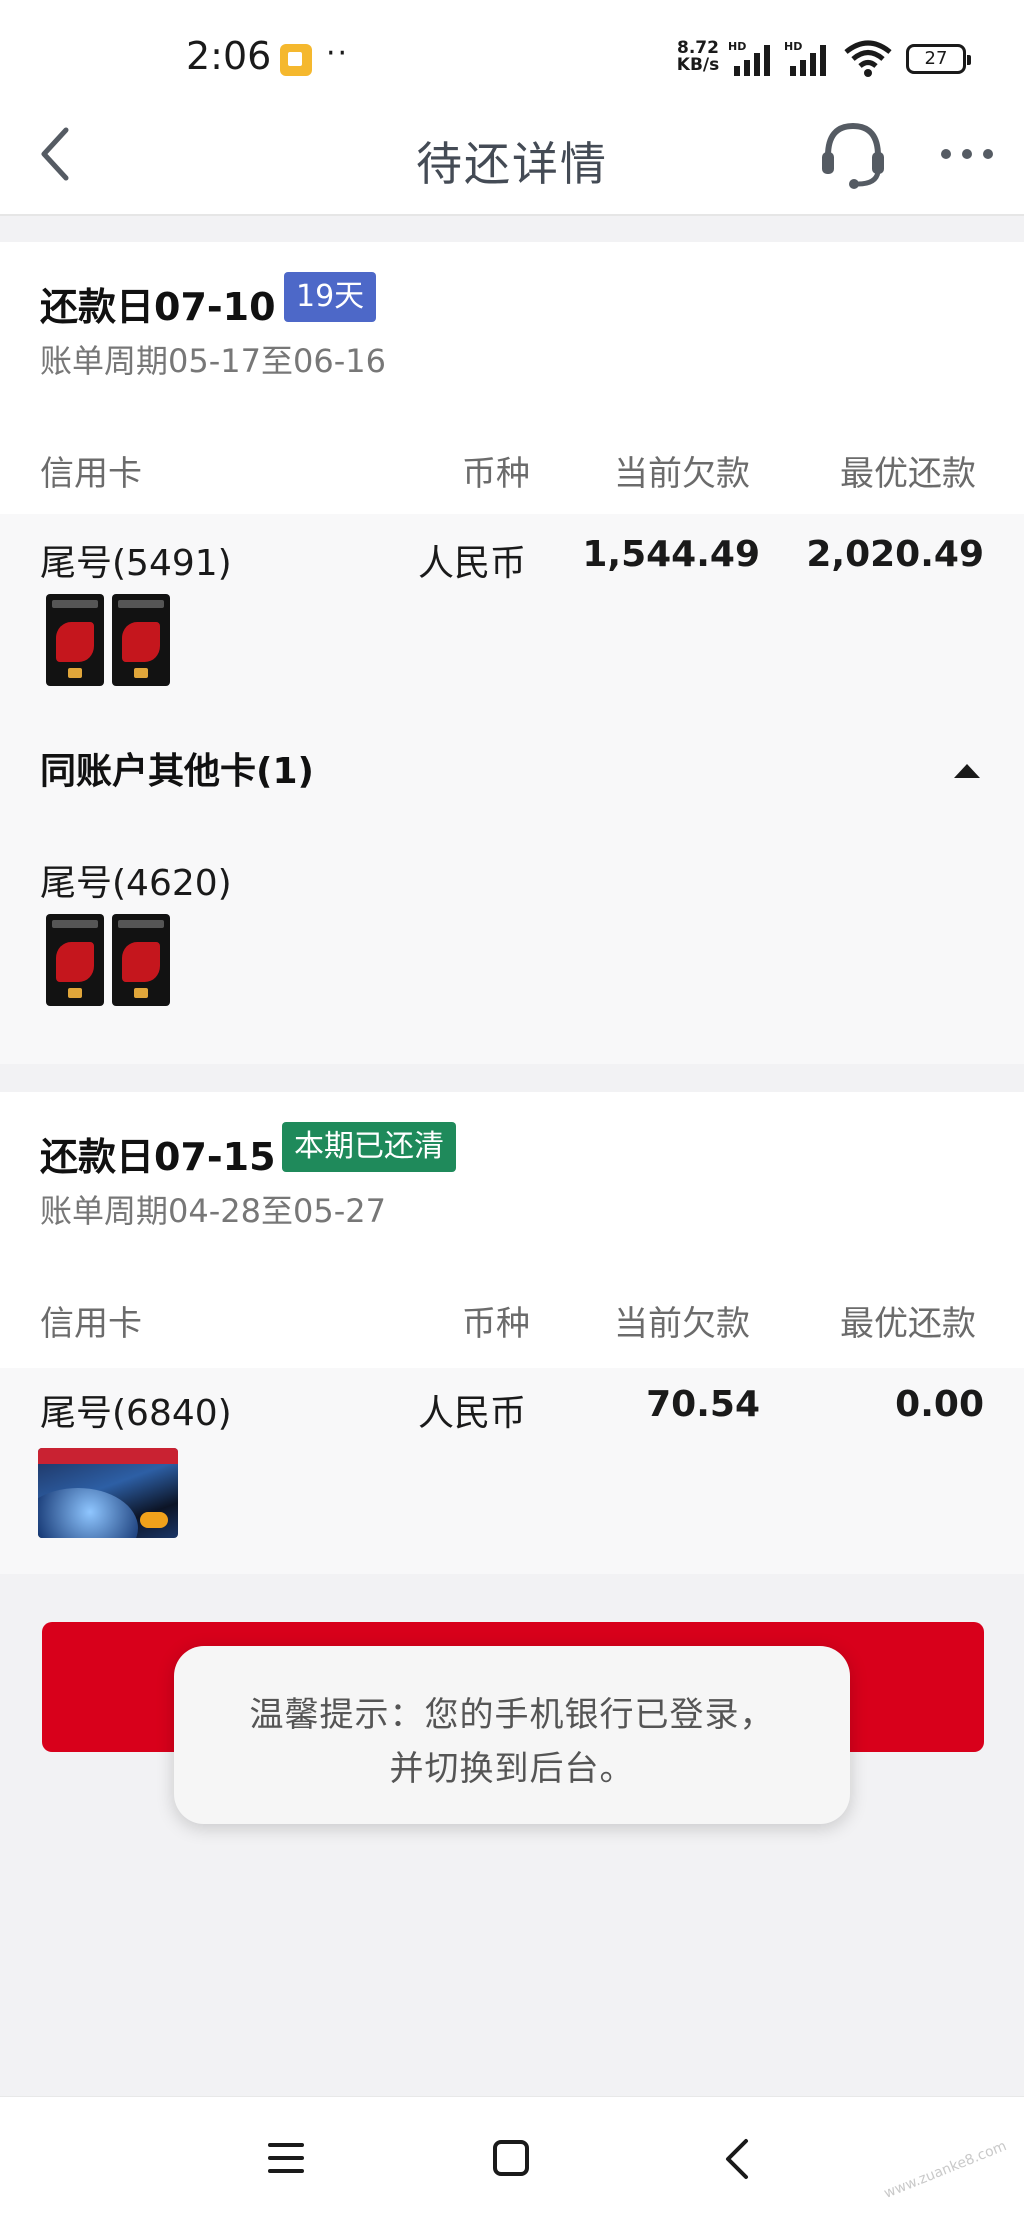 The height and width of the screenshot is (2219, 1024). I want to click on other-cards-header: 同账户其他卡(1), so click(512, 772).